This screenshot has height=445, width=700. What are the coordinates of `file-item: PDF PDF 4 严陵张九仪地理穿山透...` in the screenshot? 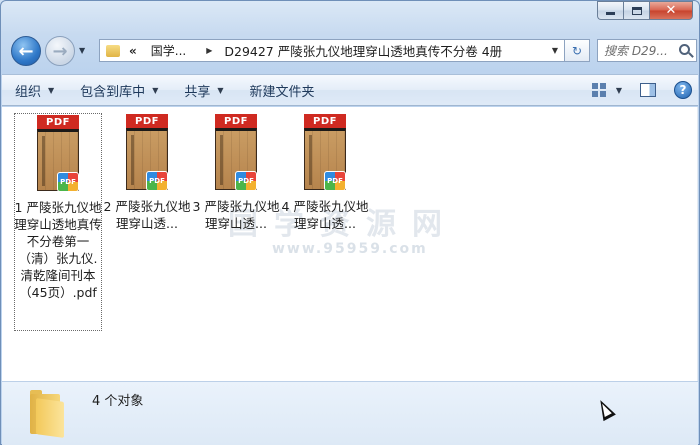 It's located at (325, 172).